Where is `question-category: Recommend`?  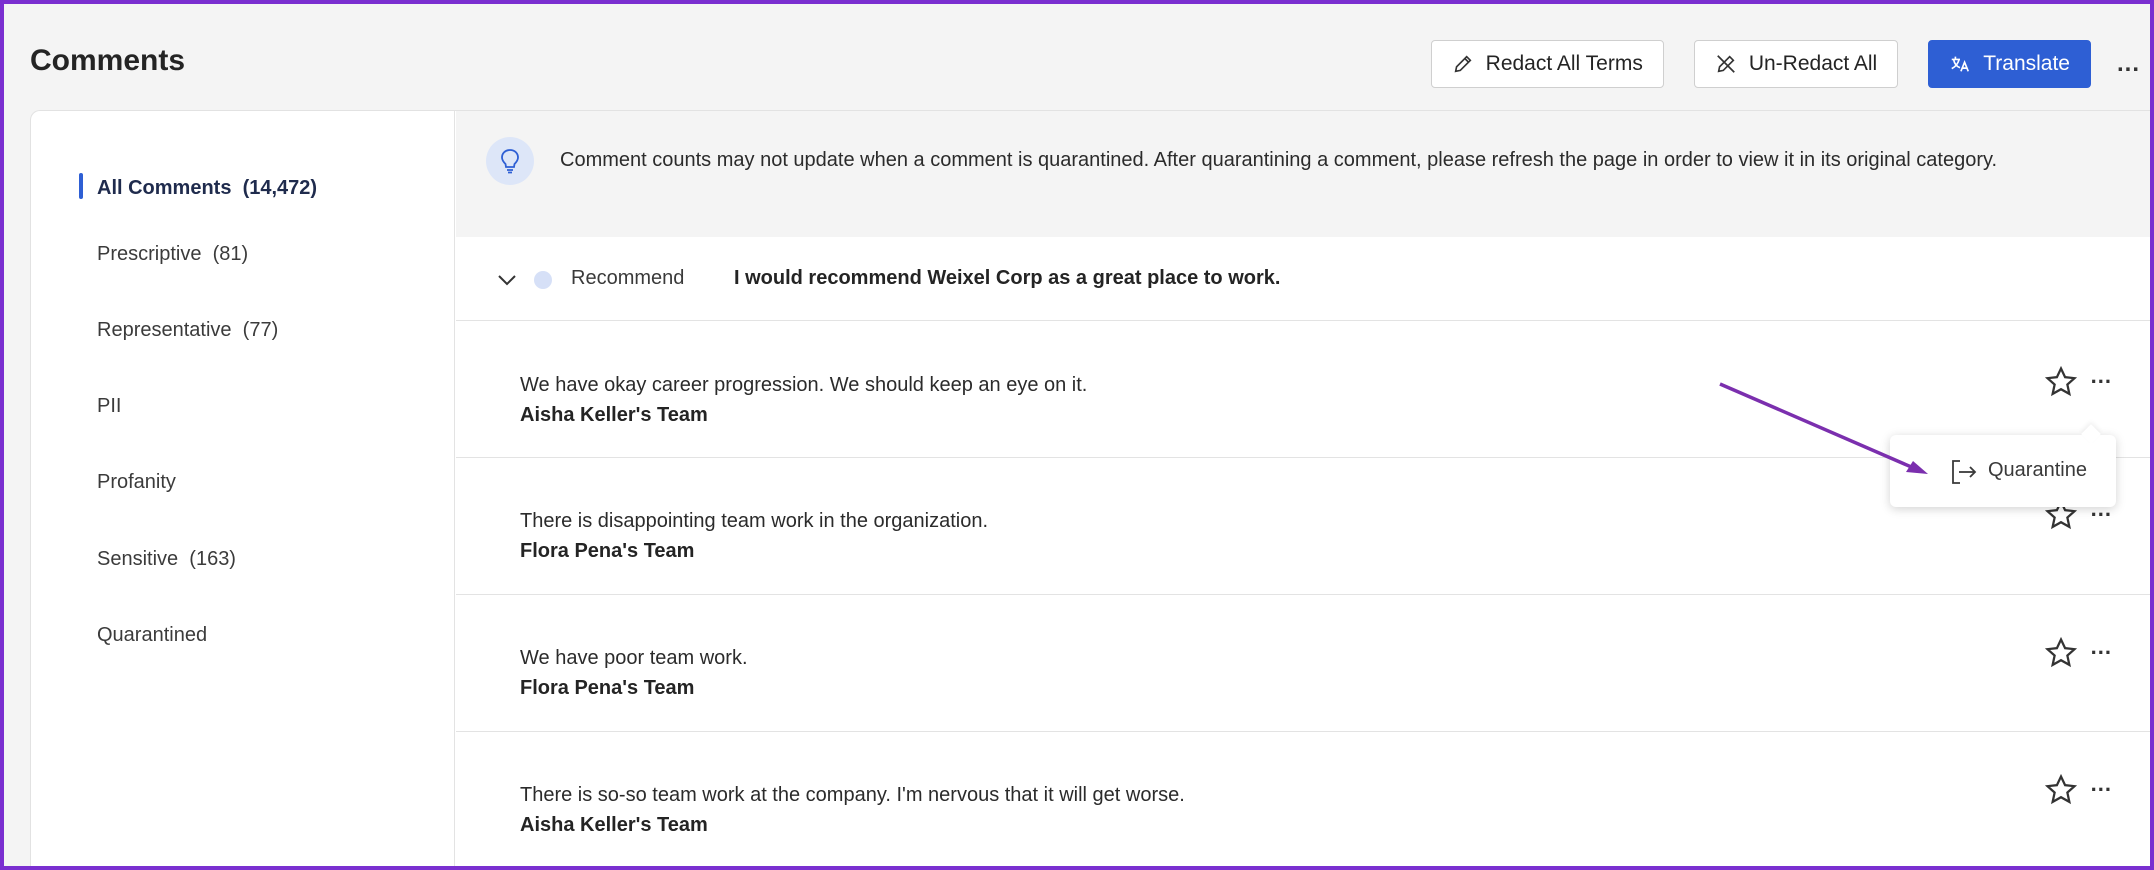
question-category: Recommend is located at coordinates (628, 278).